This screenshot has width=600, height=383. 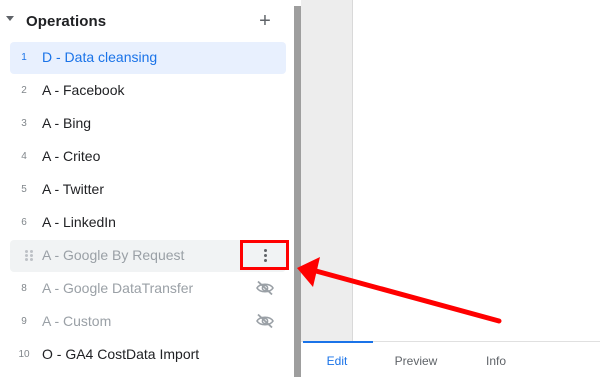 I want to click on bottom-tab-bar: Edit Preview Info, so click(x=450, y=362).